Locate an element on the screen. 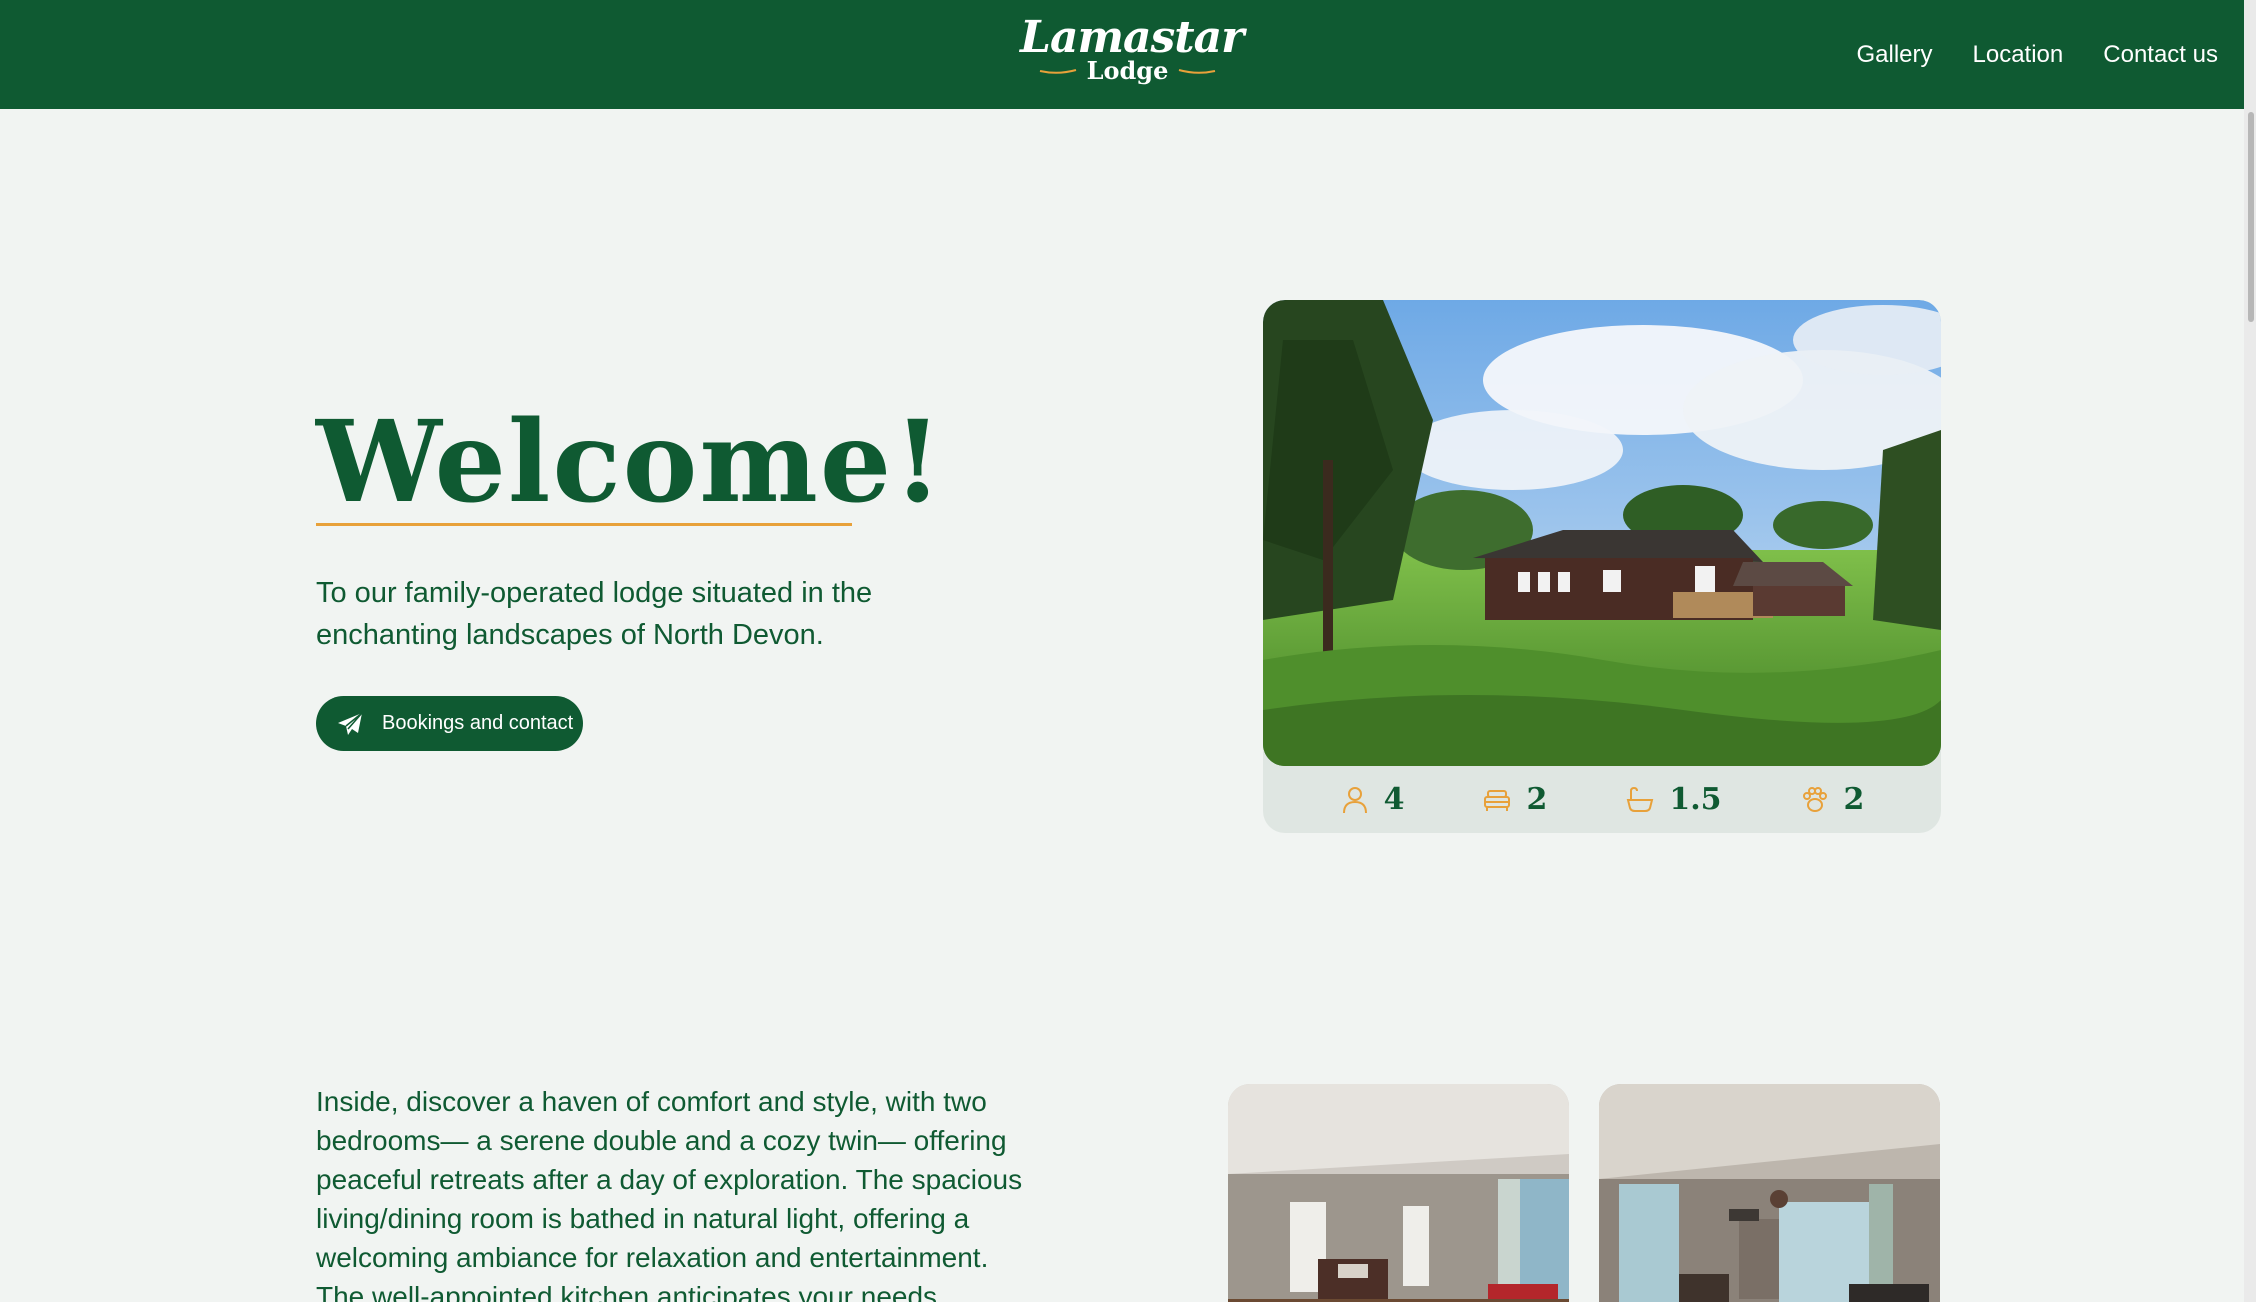 The width and height of the screenshot is (2256, 1302). logo-subtitle: Lodge is located at coordinates (1127, 70).